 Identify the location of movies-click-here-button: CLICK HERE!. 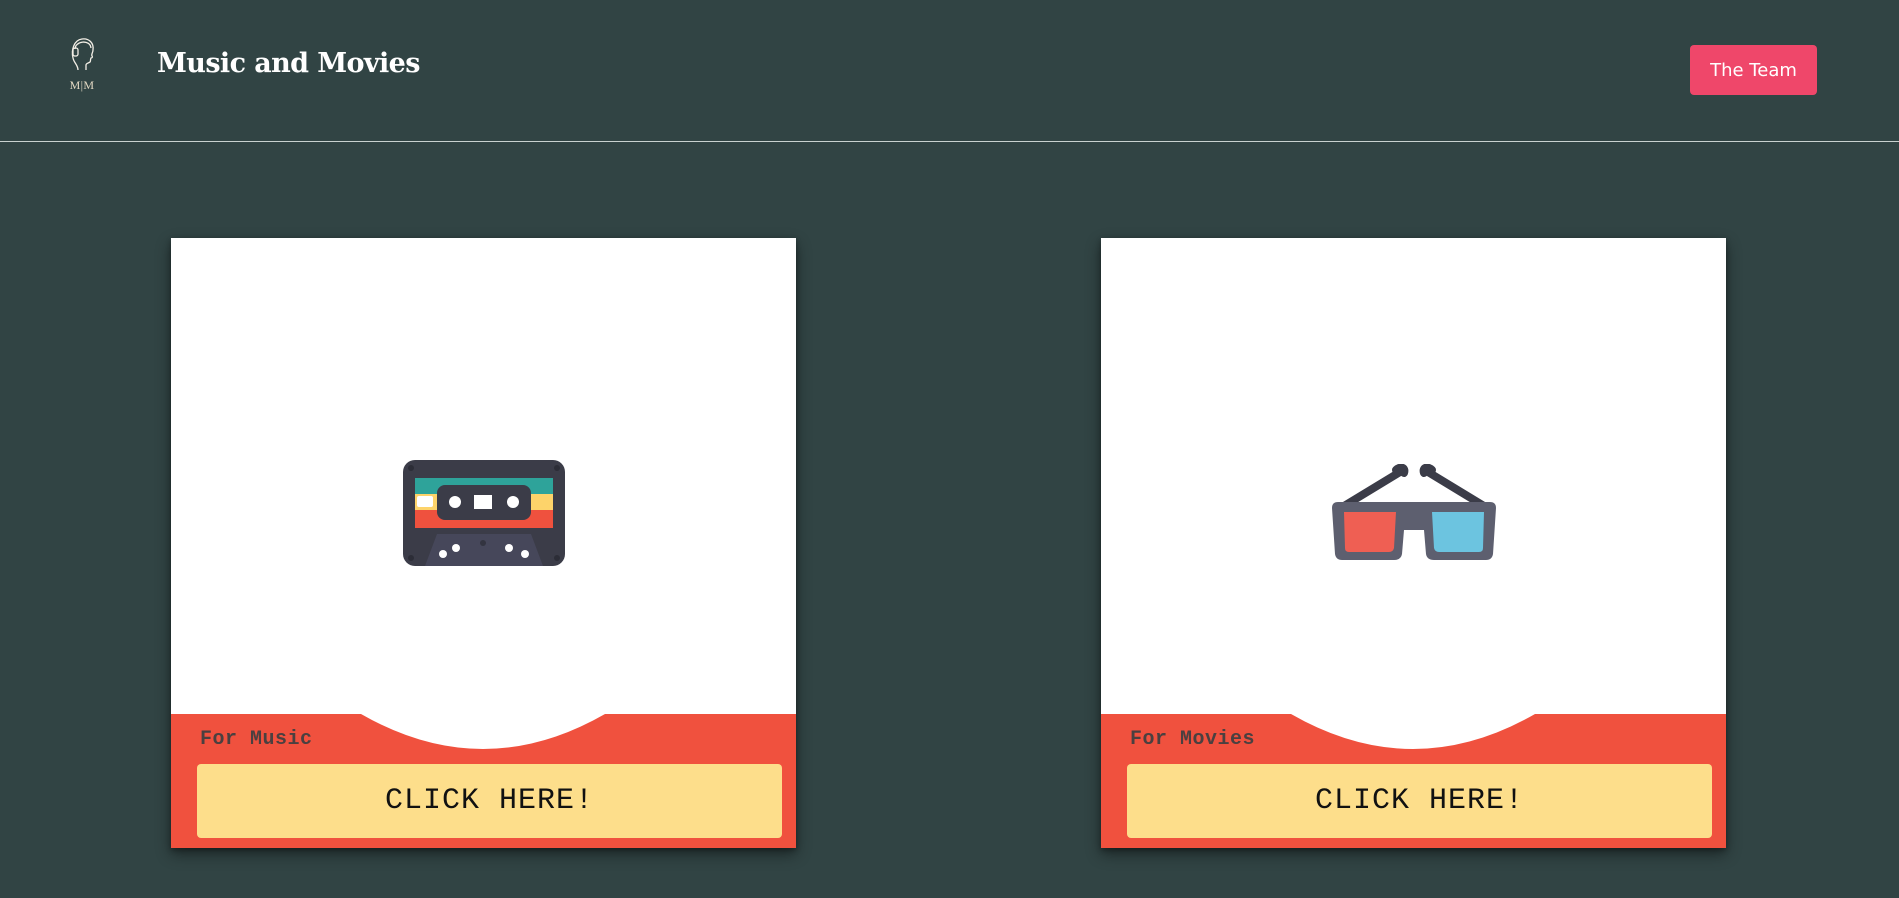
(1419, 801).